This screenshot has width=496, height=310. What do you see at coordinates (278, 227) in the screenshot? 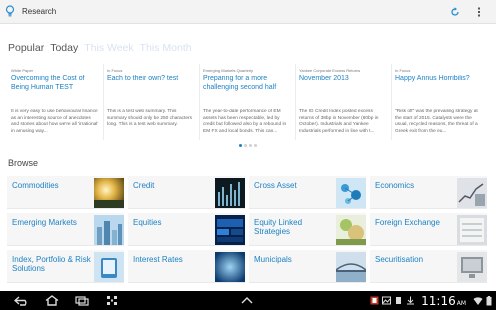
I see `tile-label: Equity Linked Strategies` at bounding box center [278, 227].